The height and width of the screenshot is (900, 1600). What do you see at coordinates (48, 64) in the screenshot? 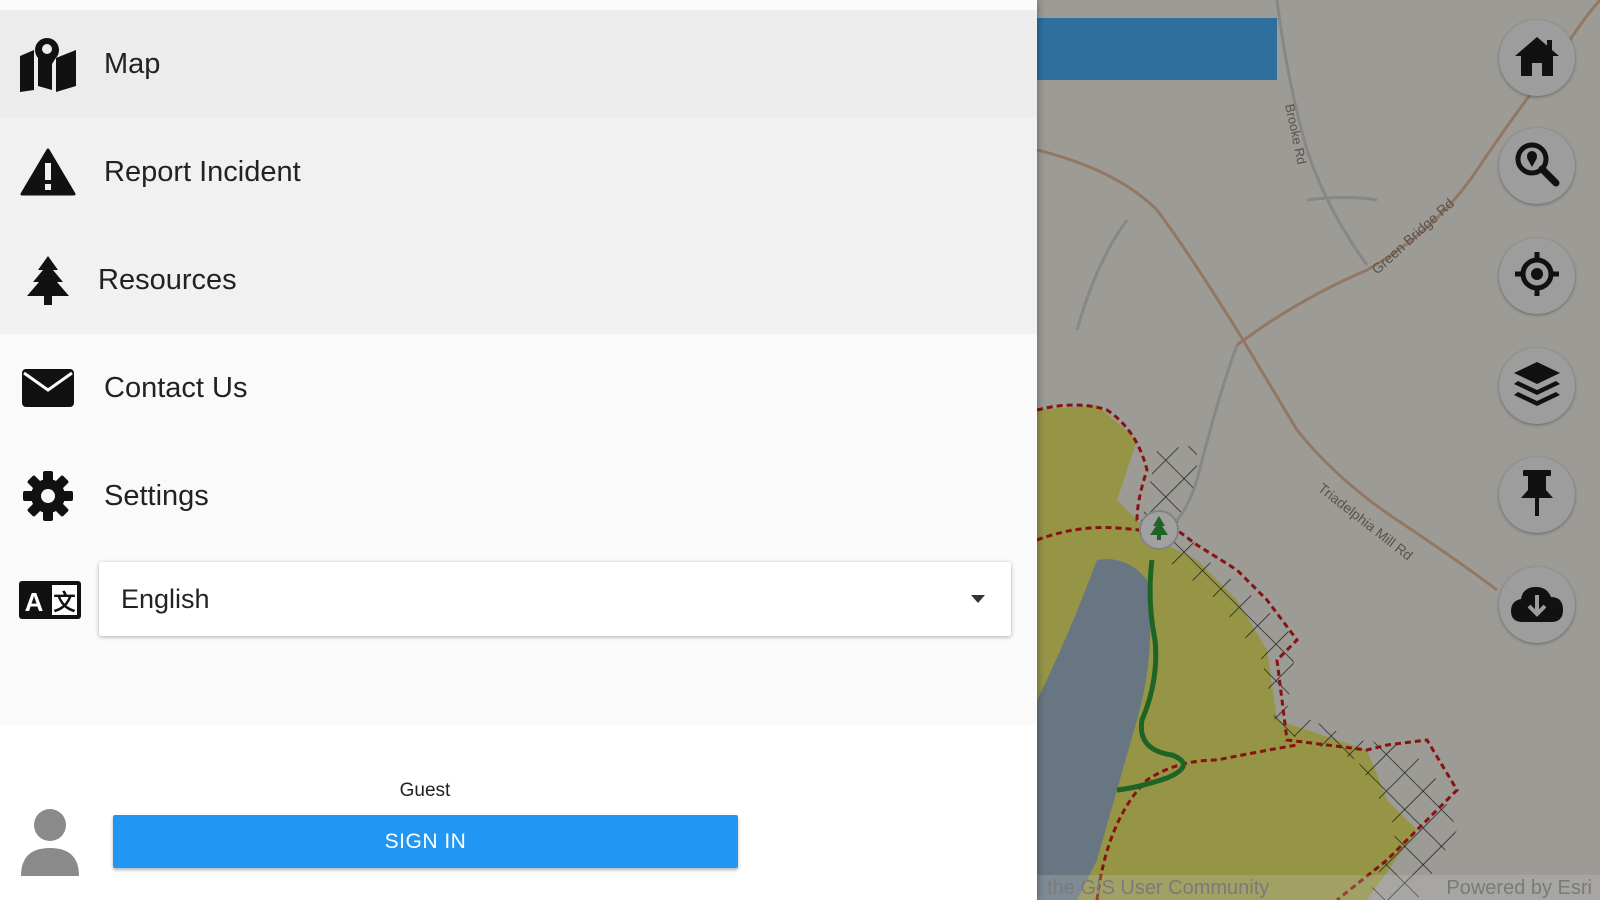
I see `map-icon` at bounding box center [48, 64].